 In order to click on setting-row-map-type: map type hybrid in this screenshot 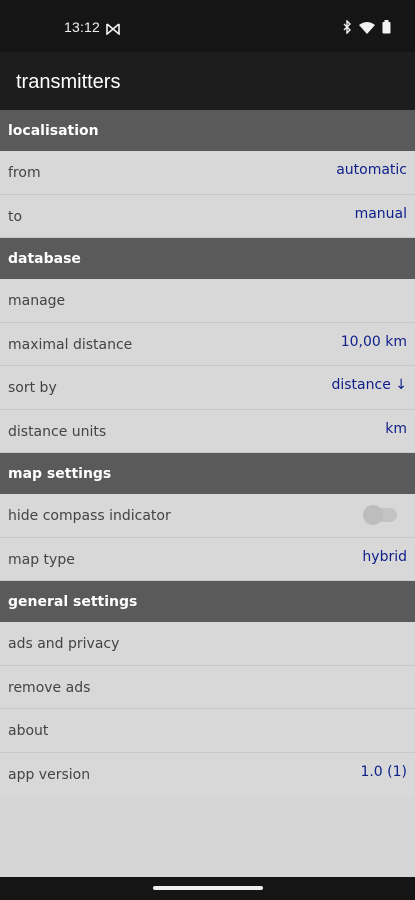, I will do `click(207, 559)`.